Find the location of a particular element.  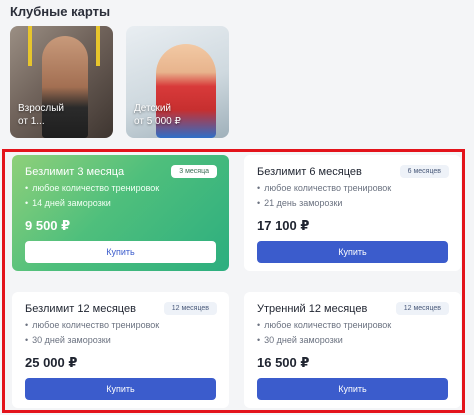

promo-price: от 5 000 ₽ is located at coordinates (157, 121).